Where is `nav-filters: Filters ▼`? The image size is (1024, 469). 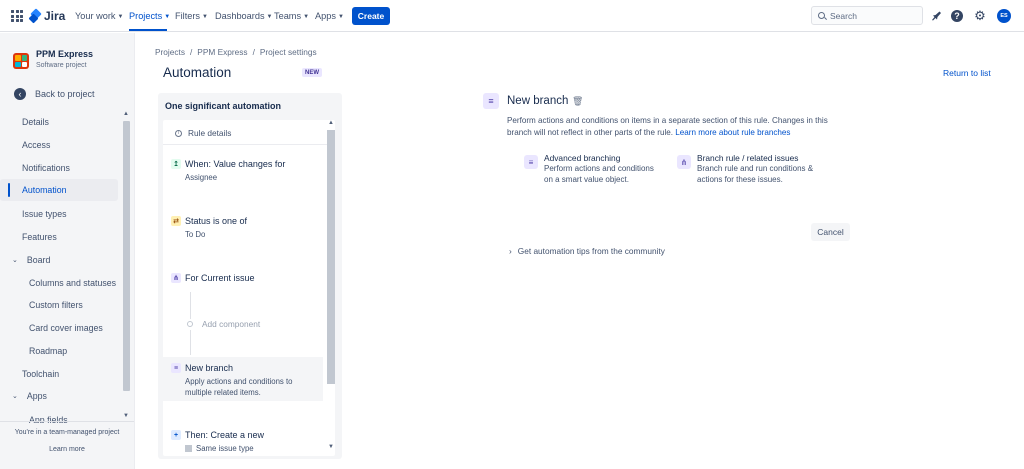
nav-filters: Filters ▼ is located at coordinates (191, 16).